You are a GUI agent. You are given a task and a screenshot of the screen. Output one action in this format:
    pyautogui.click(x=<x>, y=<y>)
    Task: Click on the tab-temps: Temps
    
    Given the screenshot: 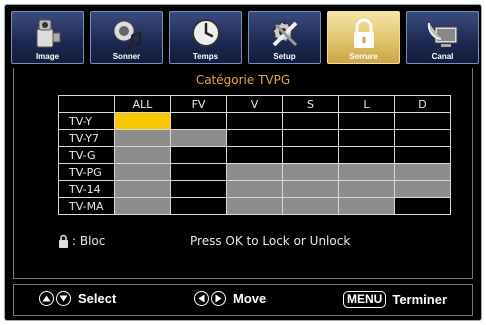 What is the action you would take?
    pyautogui.click(x=205, y=37)
    